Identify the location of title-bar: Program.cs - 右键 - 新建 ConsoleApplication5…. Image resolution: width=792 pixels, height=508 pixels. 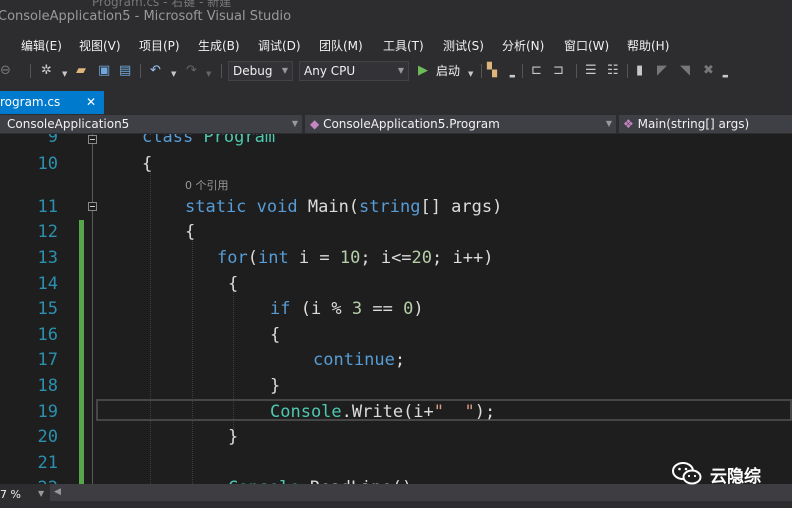
(396, 17).